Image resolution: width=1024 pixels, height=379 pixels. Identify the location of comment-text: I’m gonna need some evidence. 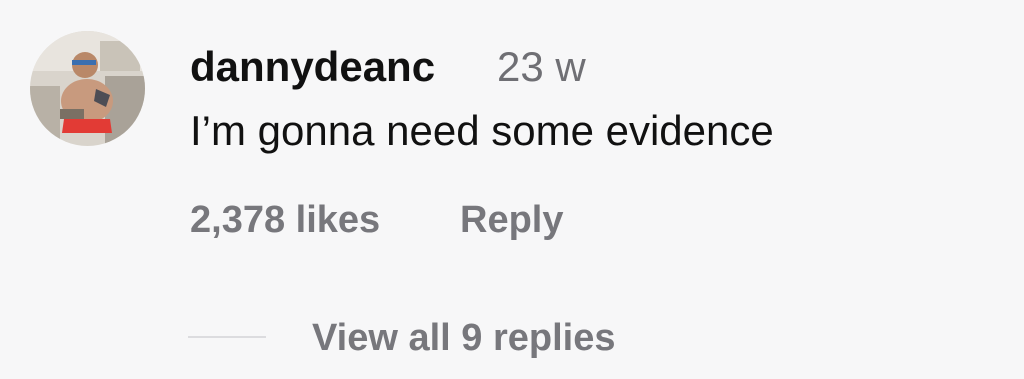
(482, 130).